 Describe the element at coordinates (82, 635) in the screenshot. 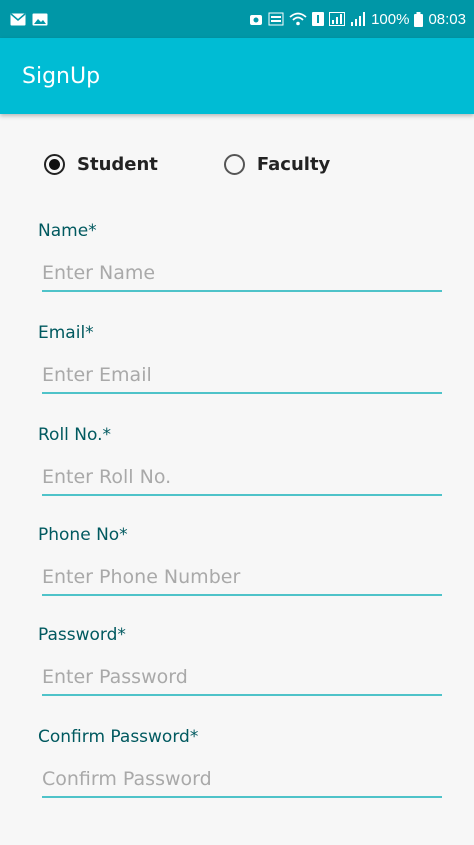

I see `password-label: Password*` at that location.